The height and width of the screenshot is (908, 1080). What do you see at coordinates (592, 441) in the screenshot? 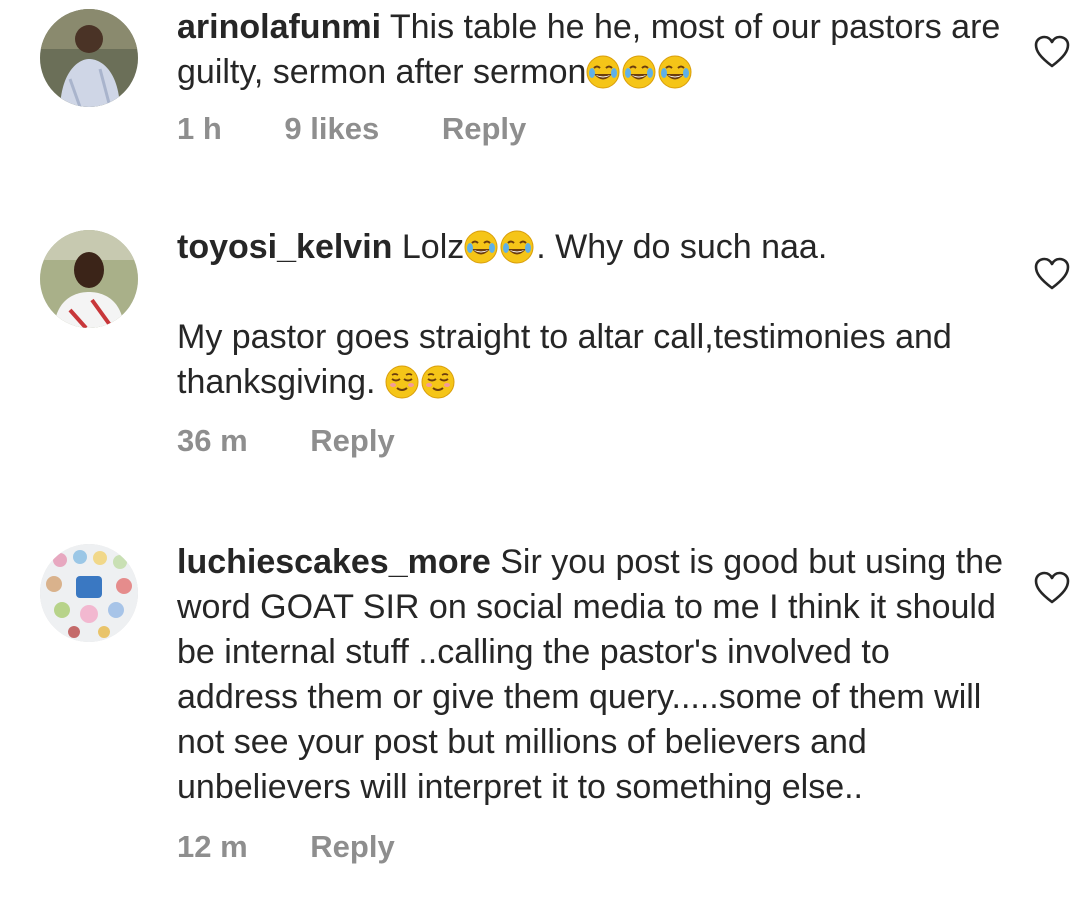
I see `comment-meta: 36 m Reply` at bounding box center [592, 441].